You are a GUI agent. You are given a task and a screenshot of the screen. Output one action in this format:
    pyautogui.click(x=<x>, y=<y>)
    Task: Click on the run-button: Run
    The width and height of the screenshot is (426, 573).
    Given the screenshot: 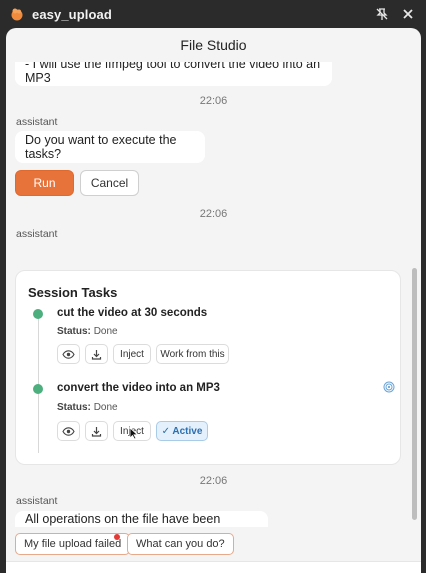 What is the action you would take?
    pyautogui.click(x=44, y=183)
    